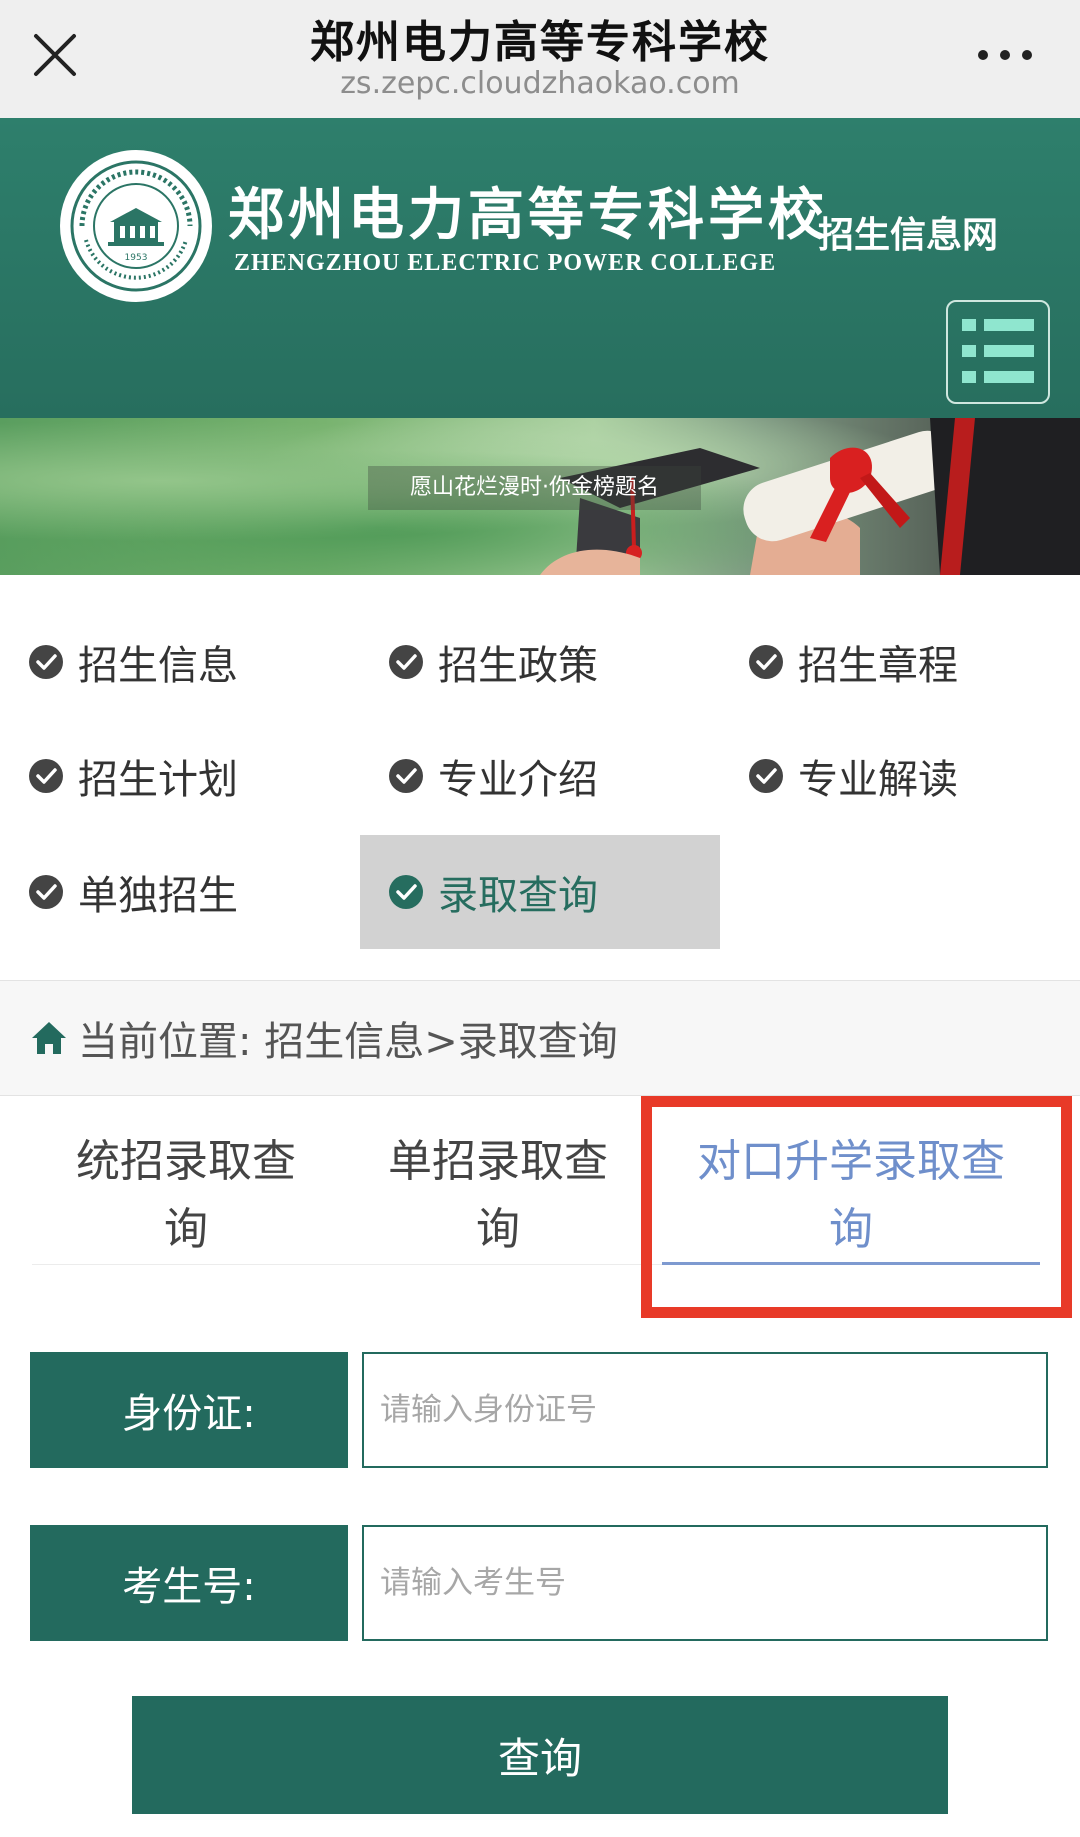 The width and height of the screenshot is (1080, 1837). I want to click on school-name-calligraphy: 郑州电力高等专科学校, so click(528, 215).